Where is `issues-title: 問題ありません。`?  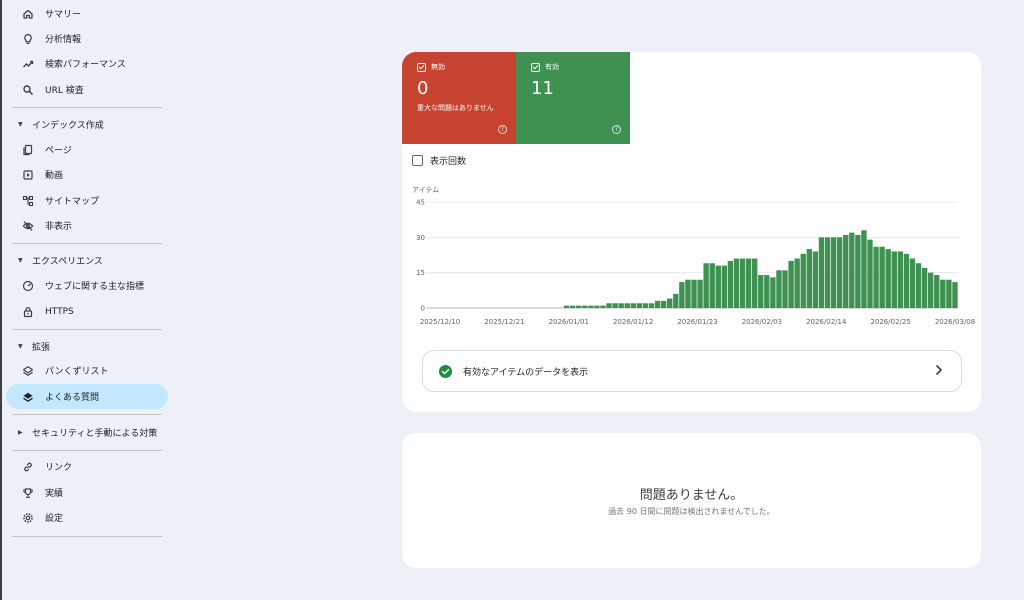 issues-title: 問題ありません。 is located at coordinates (691, 495).